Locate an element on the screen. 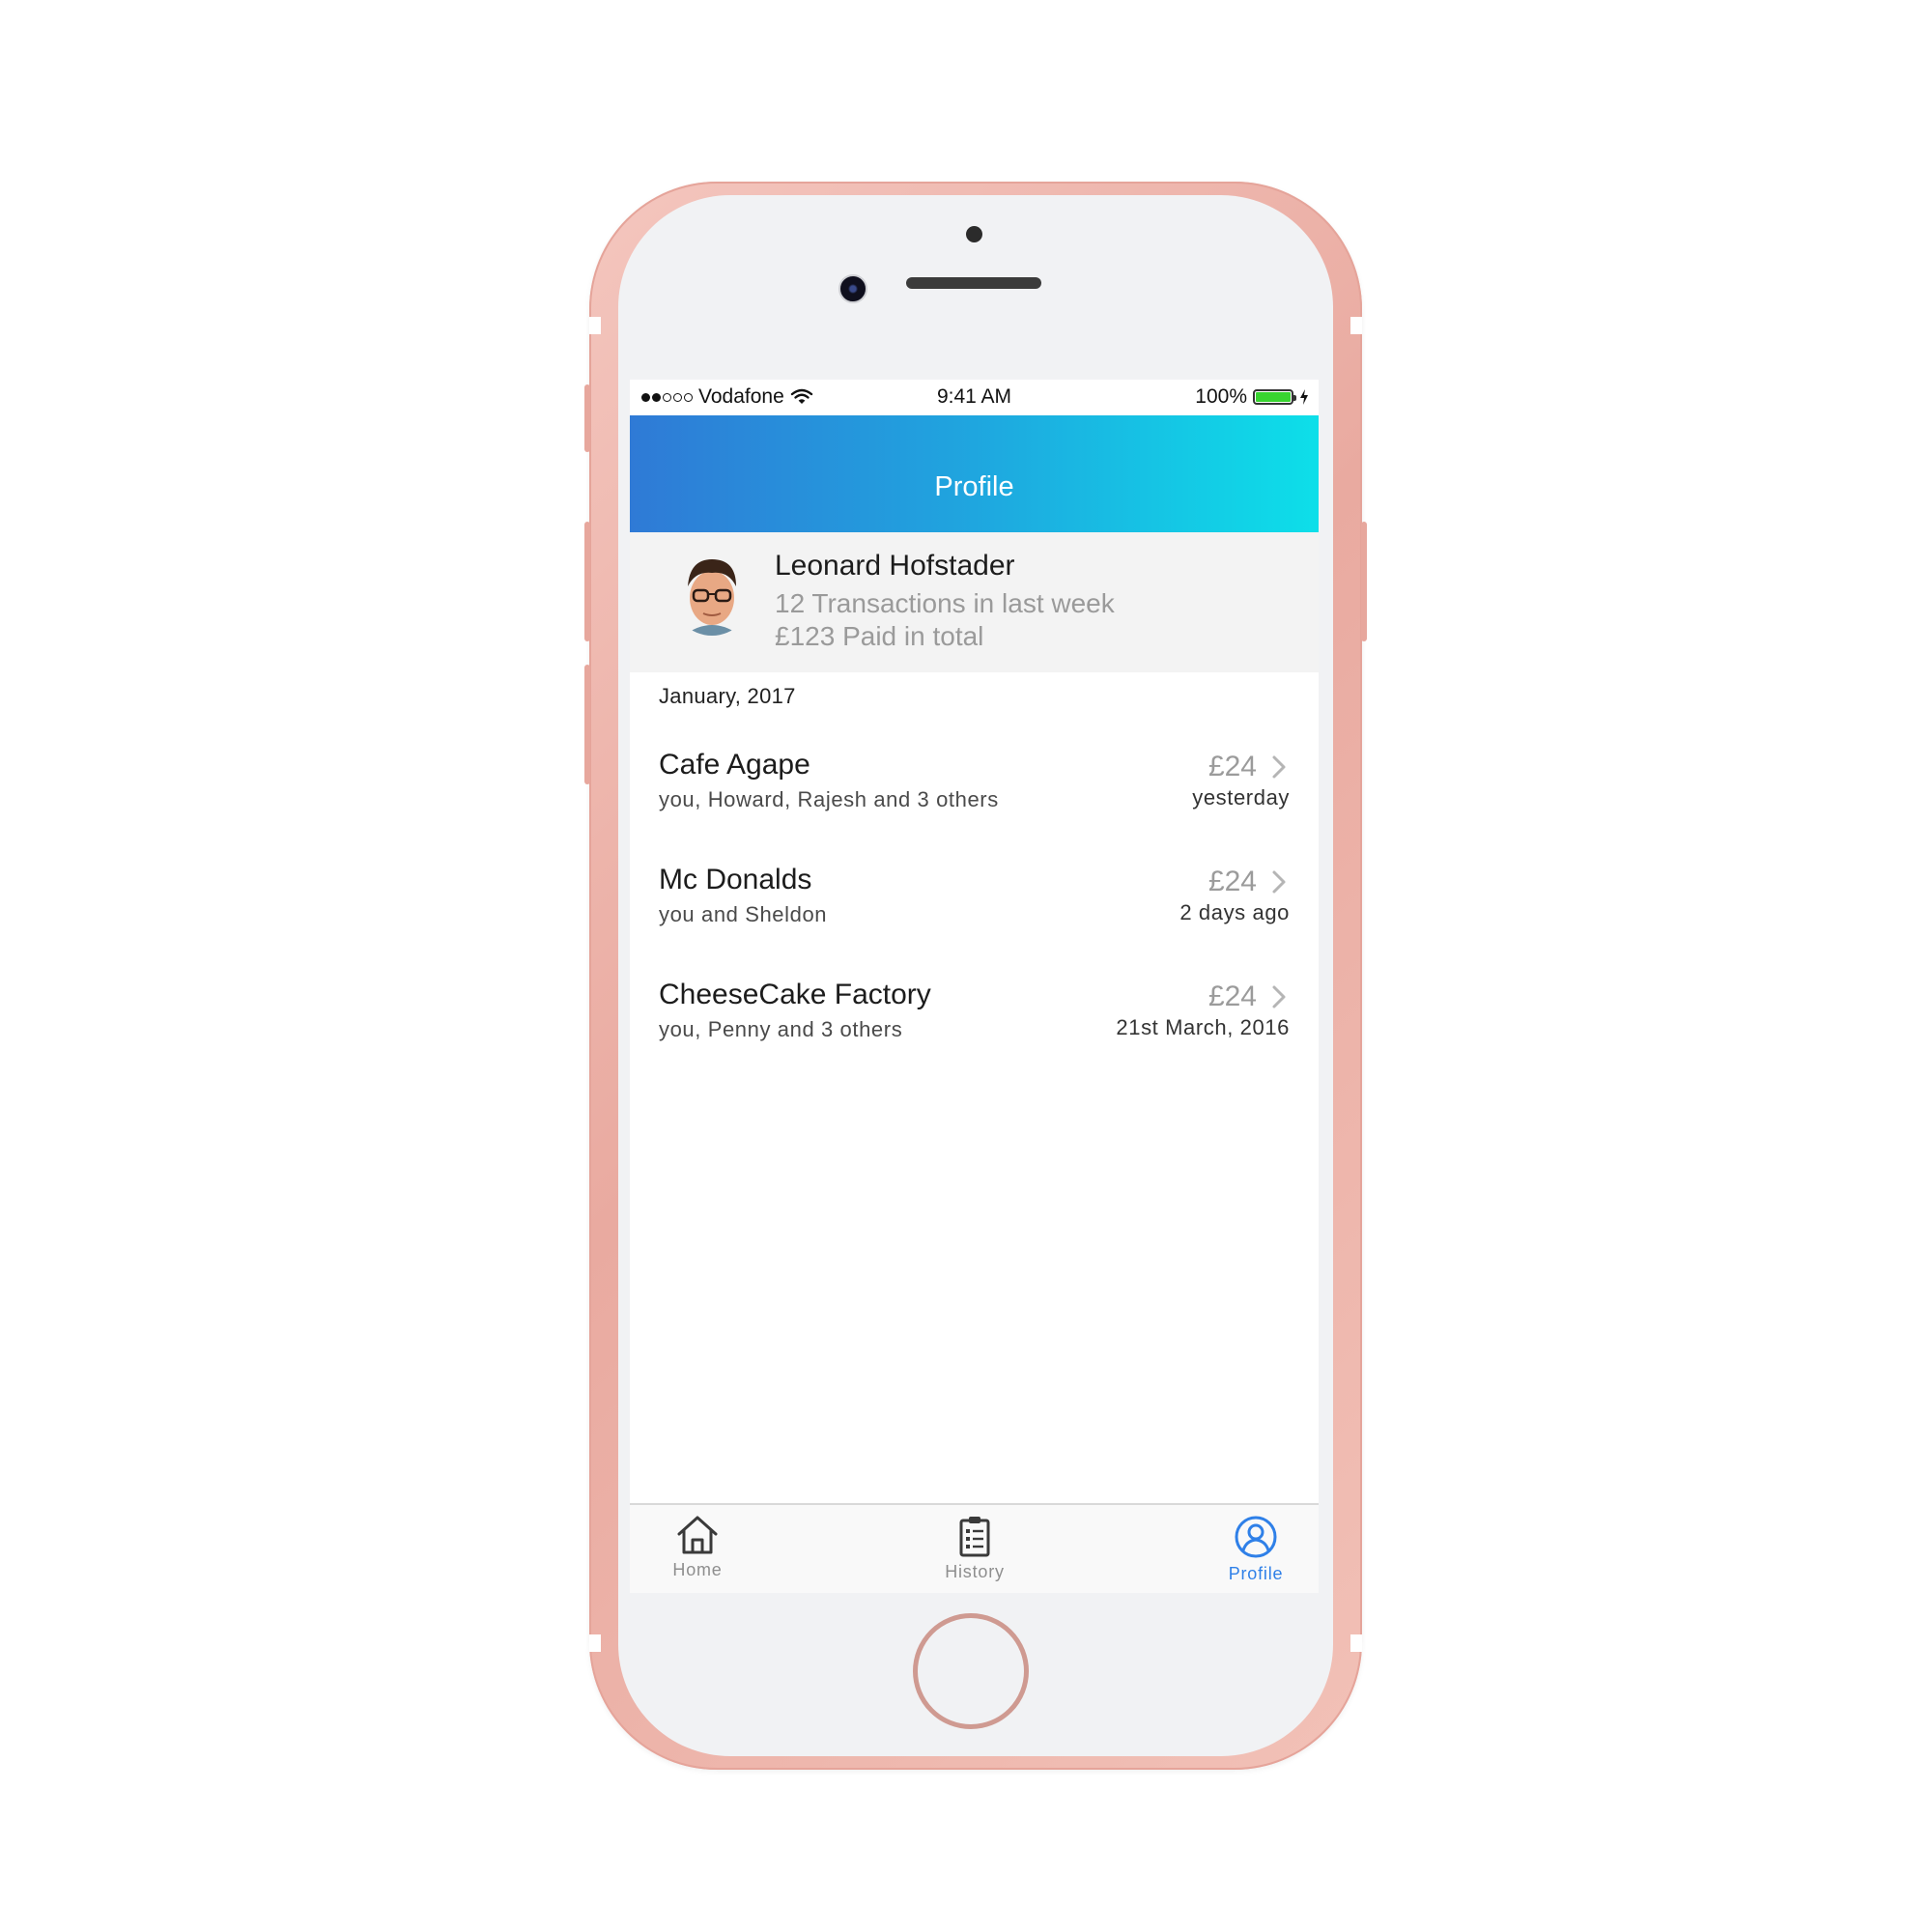 This screenshot has height=1932, width=1932. transaction-date: 21st March, 2016 is located at coordinates (1203, 1027).